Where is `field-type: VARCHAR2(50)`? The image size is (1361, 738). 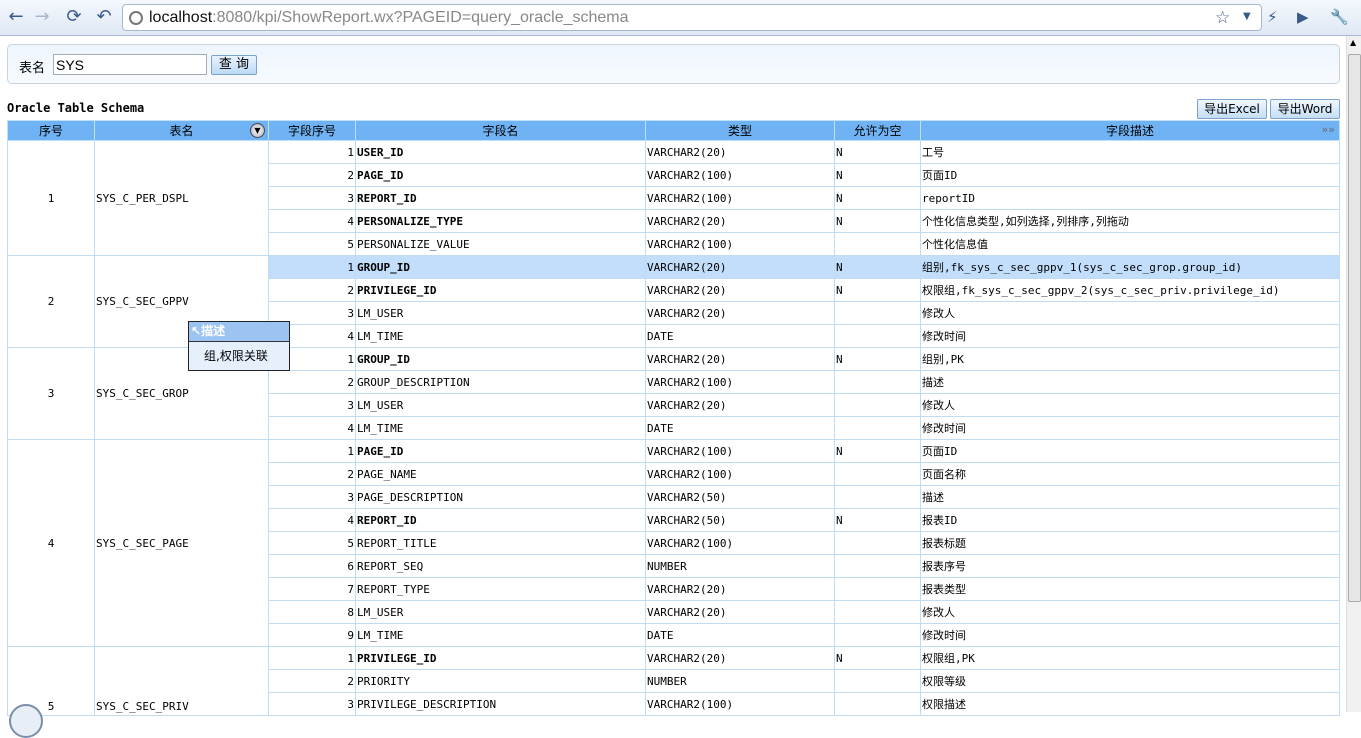
field-type: VARCHAR2(50) is located at coordinates (740, 497).